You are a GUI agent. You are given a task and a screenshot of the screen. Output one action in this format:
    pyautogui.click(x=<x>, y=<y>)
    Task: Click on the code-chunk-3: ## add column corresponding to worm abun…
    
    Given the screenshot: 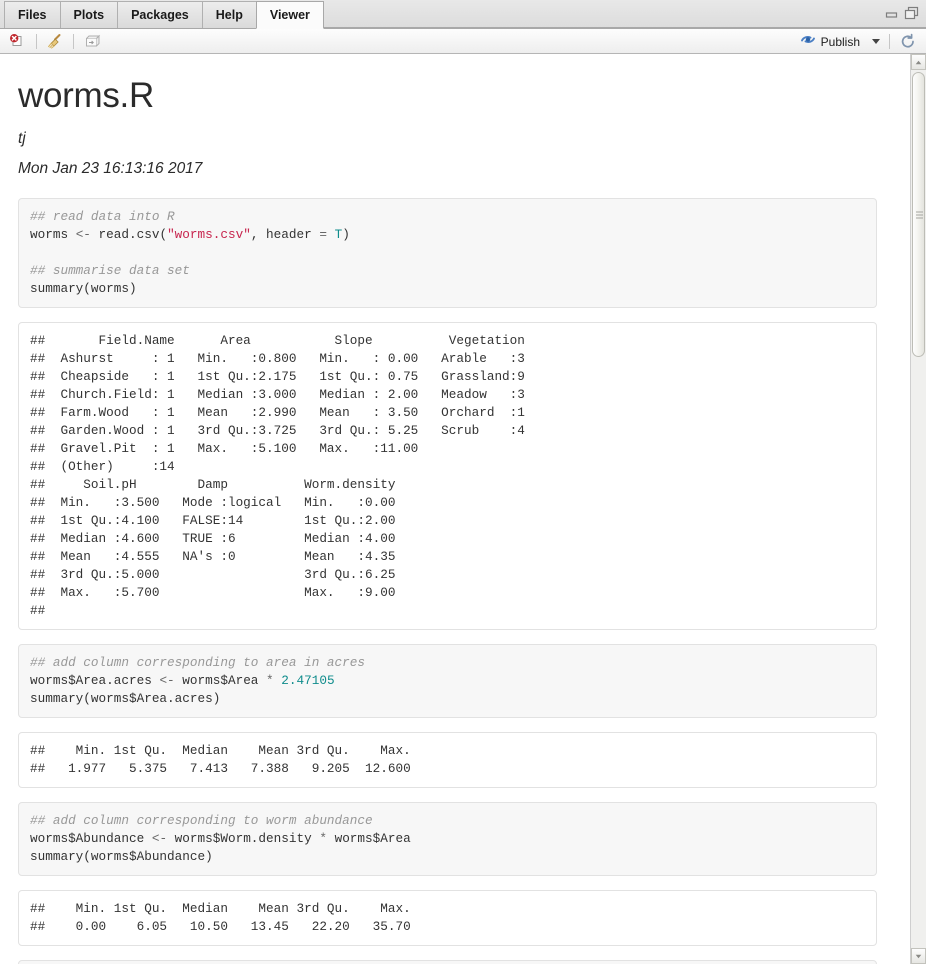 What is the action you would take?
    pyautogui.click(x=447, y=839)
    